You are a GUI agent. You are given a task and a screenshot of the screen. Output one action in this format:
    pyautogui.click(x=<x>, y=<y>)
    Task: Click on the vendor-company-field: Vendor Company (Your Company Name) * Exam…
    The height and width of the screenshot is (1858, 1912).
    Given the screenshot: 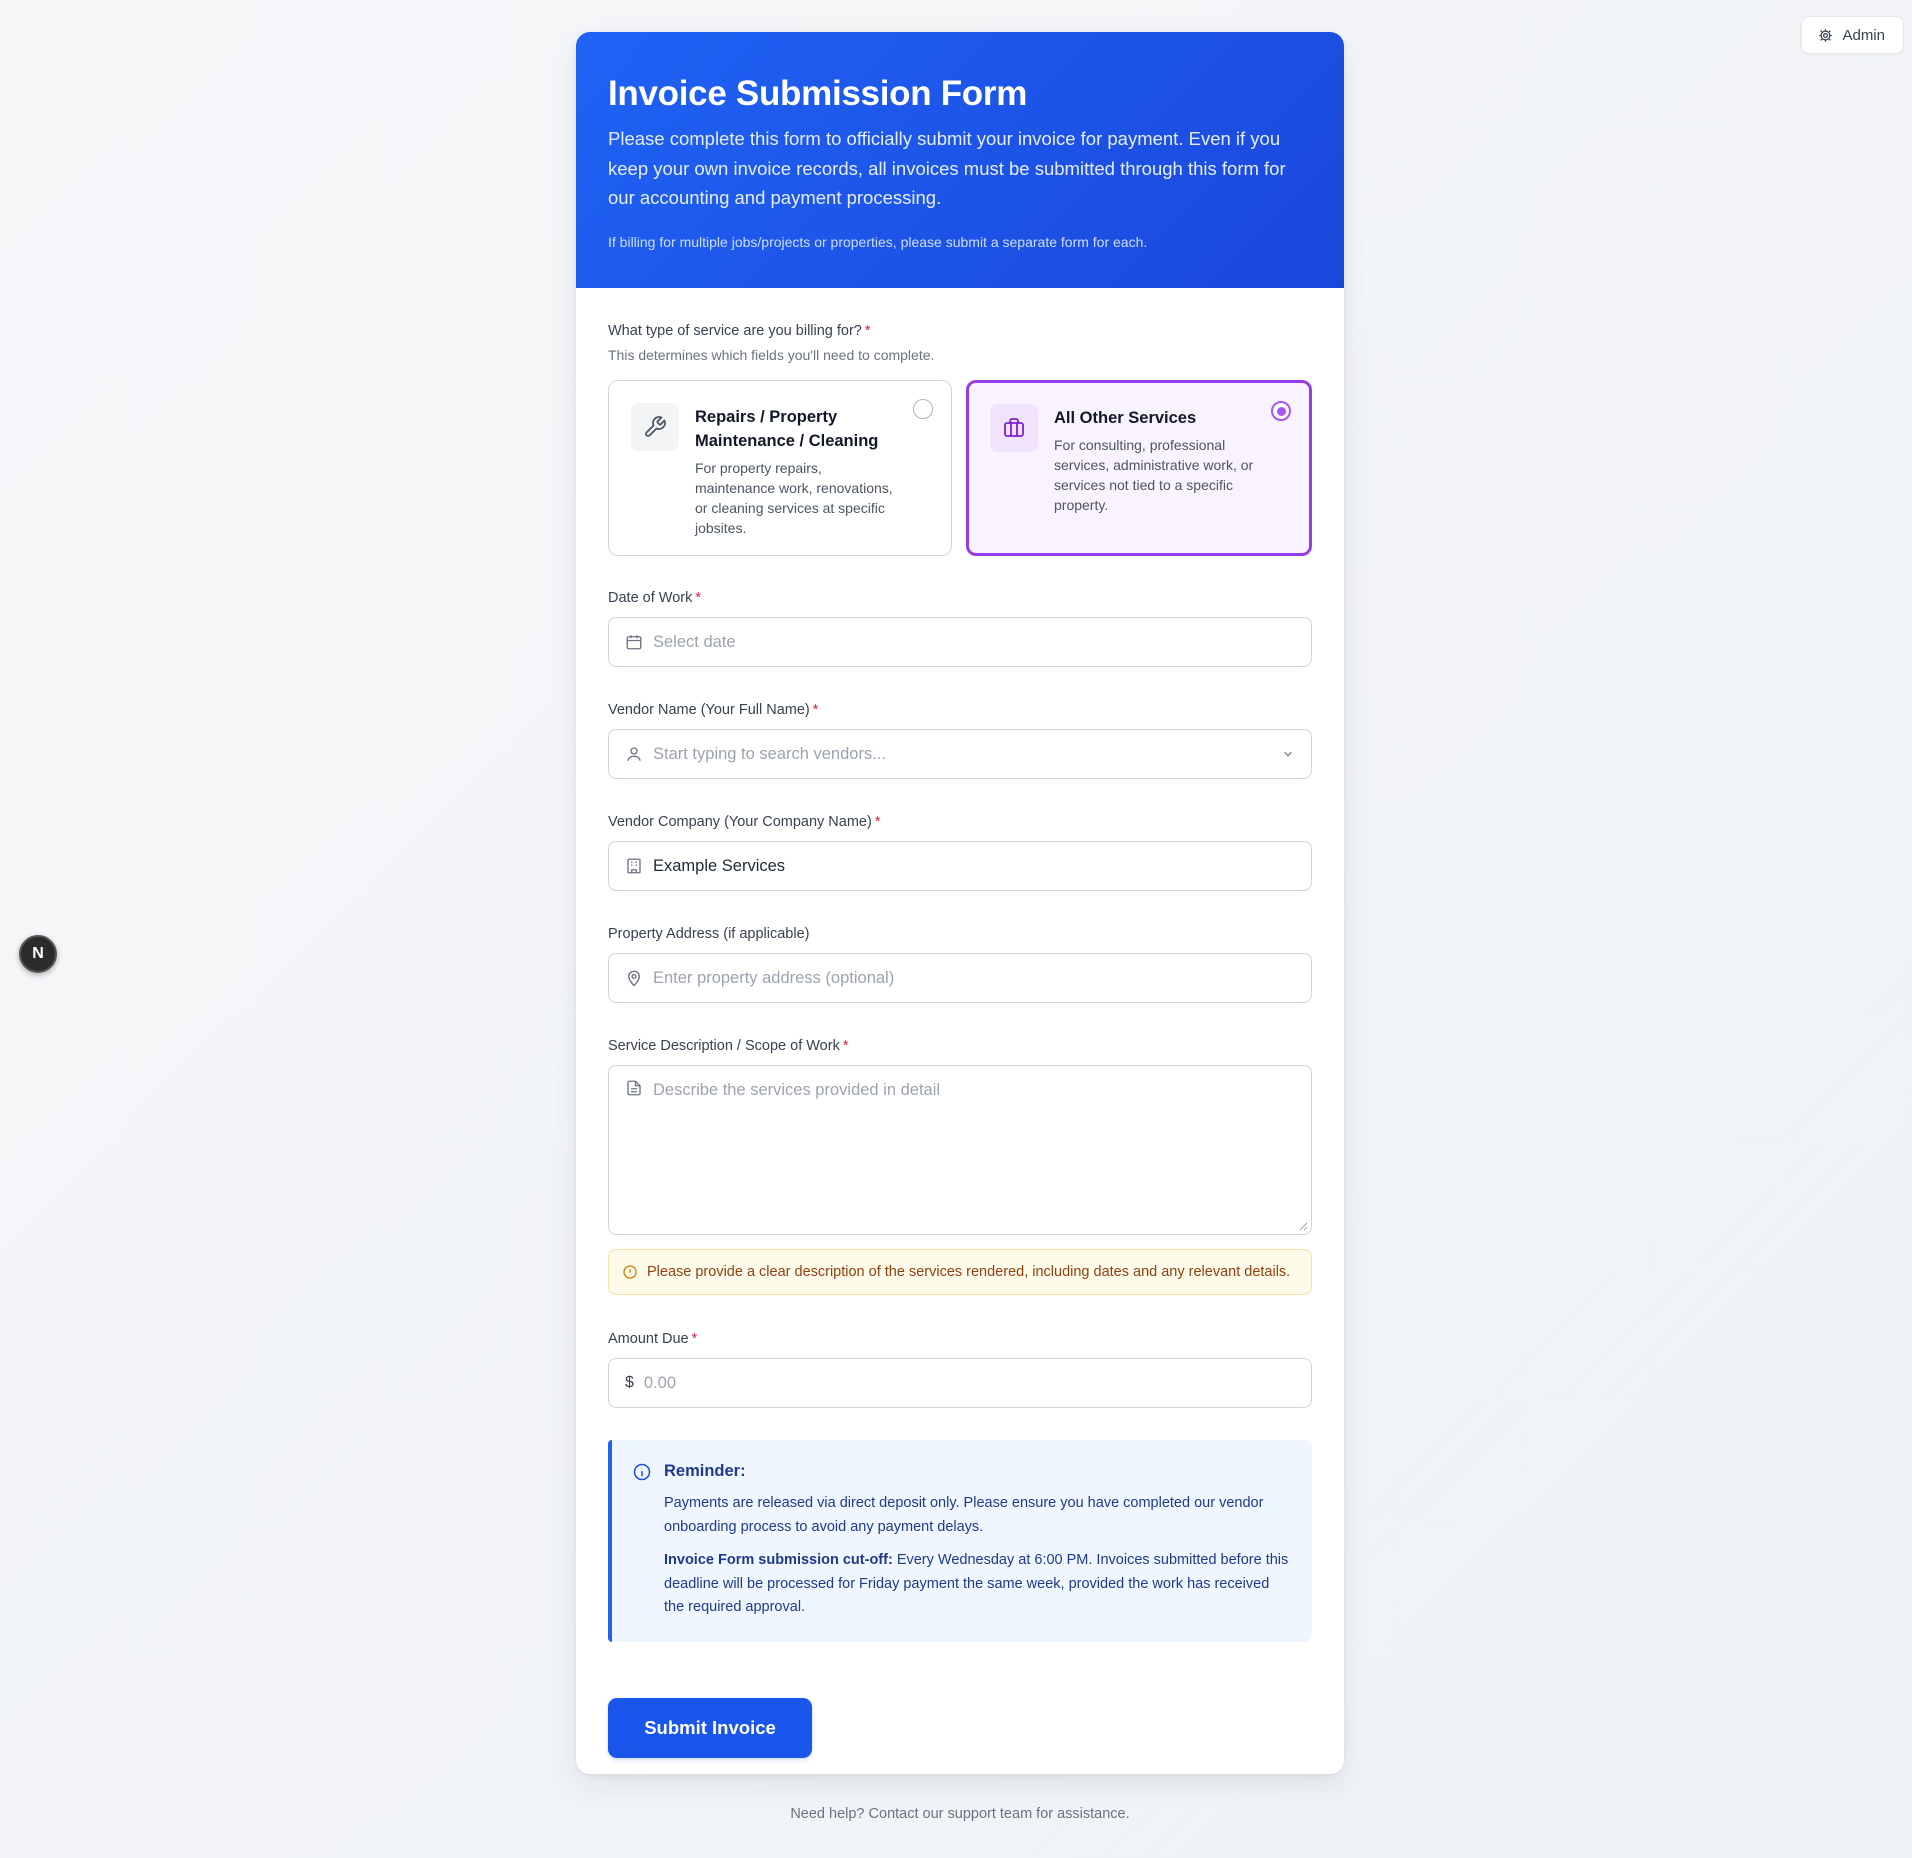 What is the action you would take?
    pyautogui.click(x=960, y=852)
    